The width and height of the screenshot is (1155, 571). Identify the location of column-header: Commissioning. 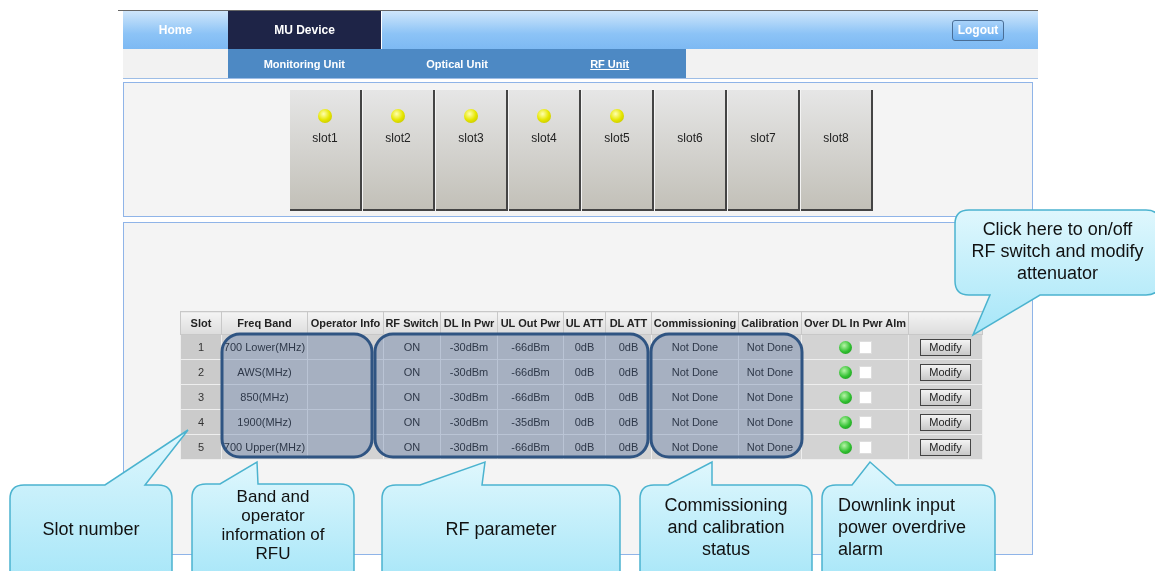
(695, 323).